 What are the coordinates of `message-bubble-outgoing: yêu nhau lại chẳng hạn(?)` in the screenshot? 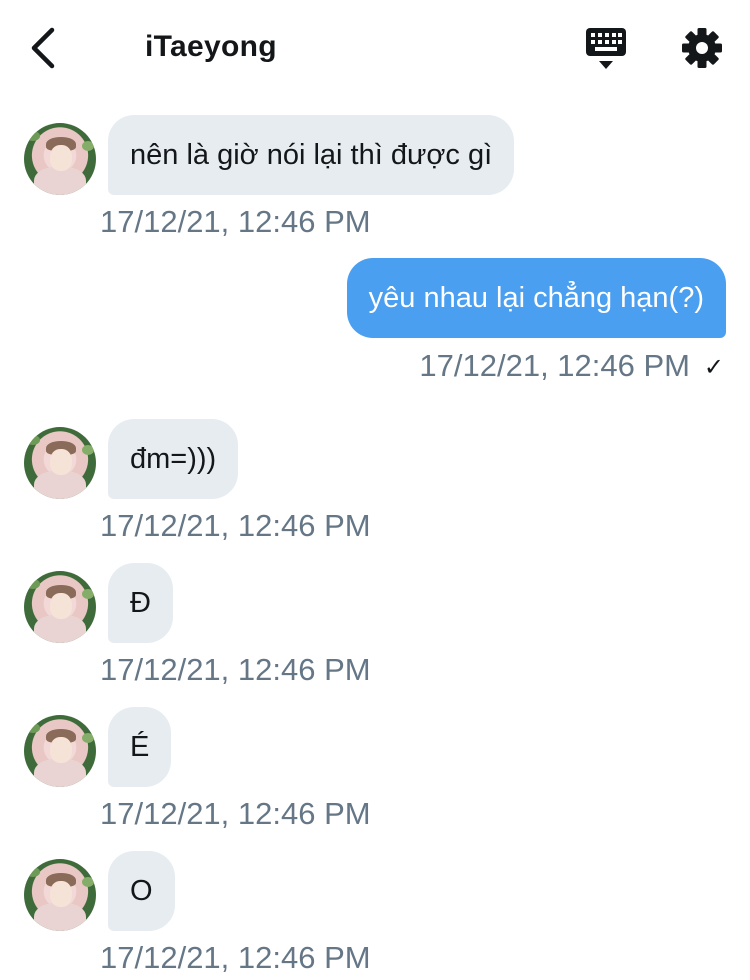 It's located at (536, 298).